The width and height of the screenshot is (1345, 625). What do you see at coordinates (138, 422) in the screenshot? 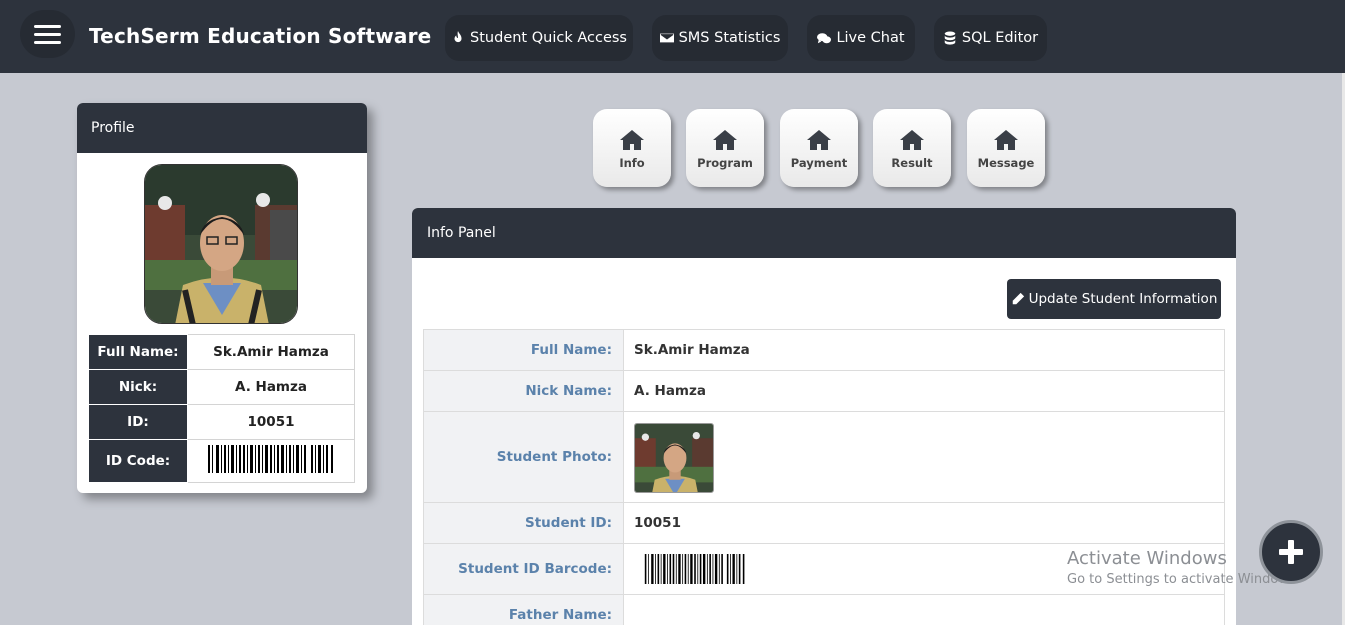
I see `id-label: ID:` at bounding box center [138, 422].